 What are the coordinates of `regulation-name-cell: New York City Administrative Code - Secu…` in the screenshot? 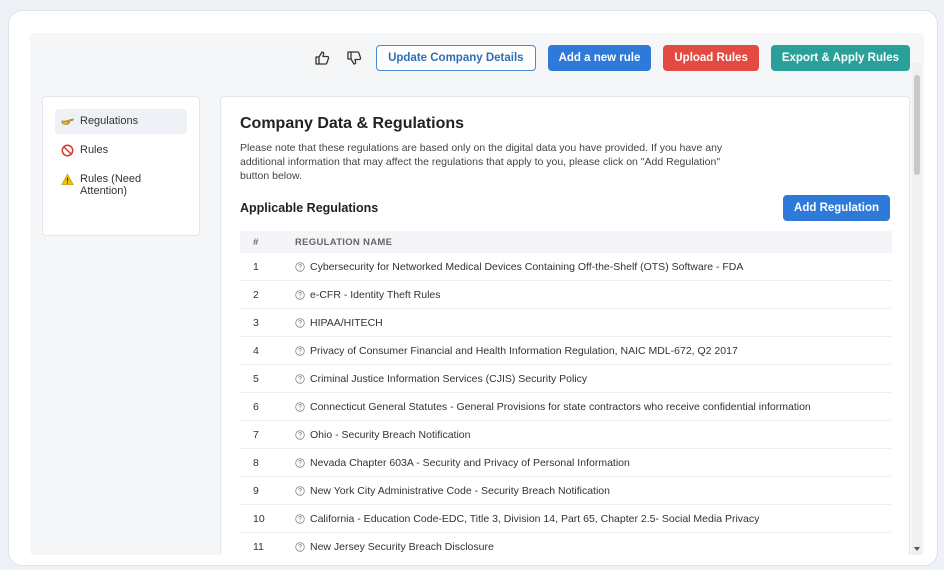 It's located at (593, 490).